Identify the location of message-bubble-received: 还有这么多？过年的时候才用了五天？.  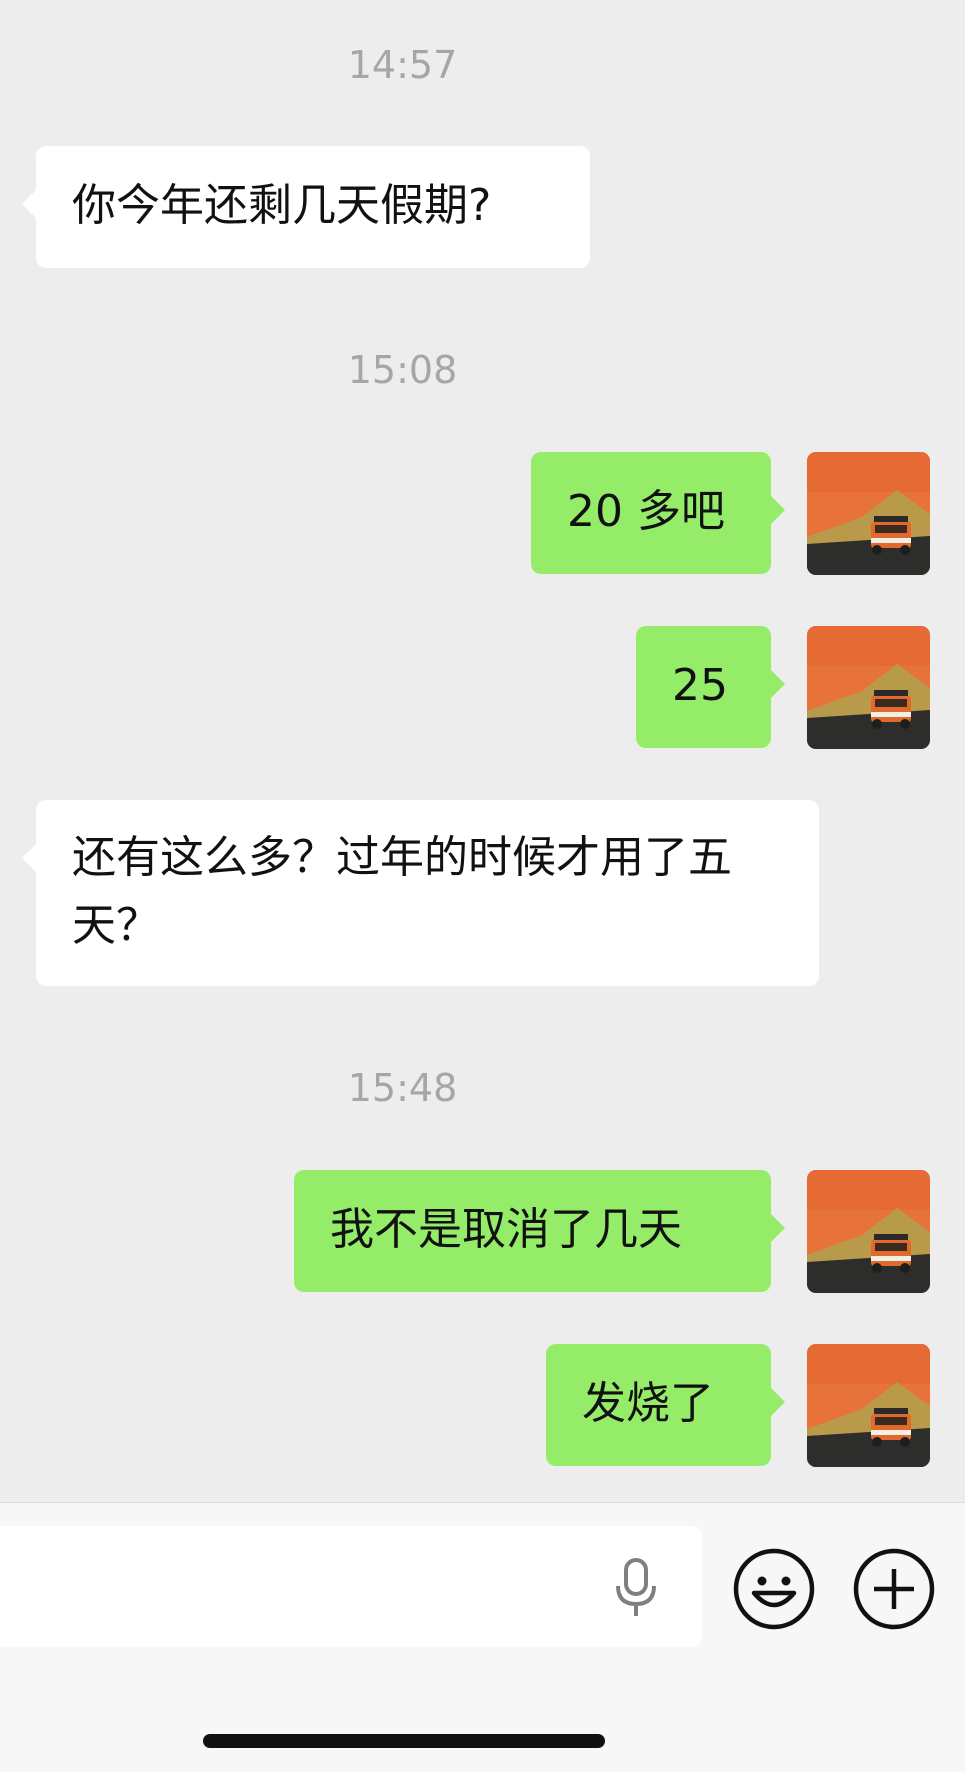
(420, 893).